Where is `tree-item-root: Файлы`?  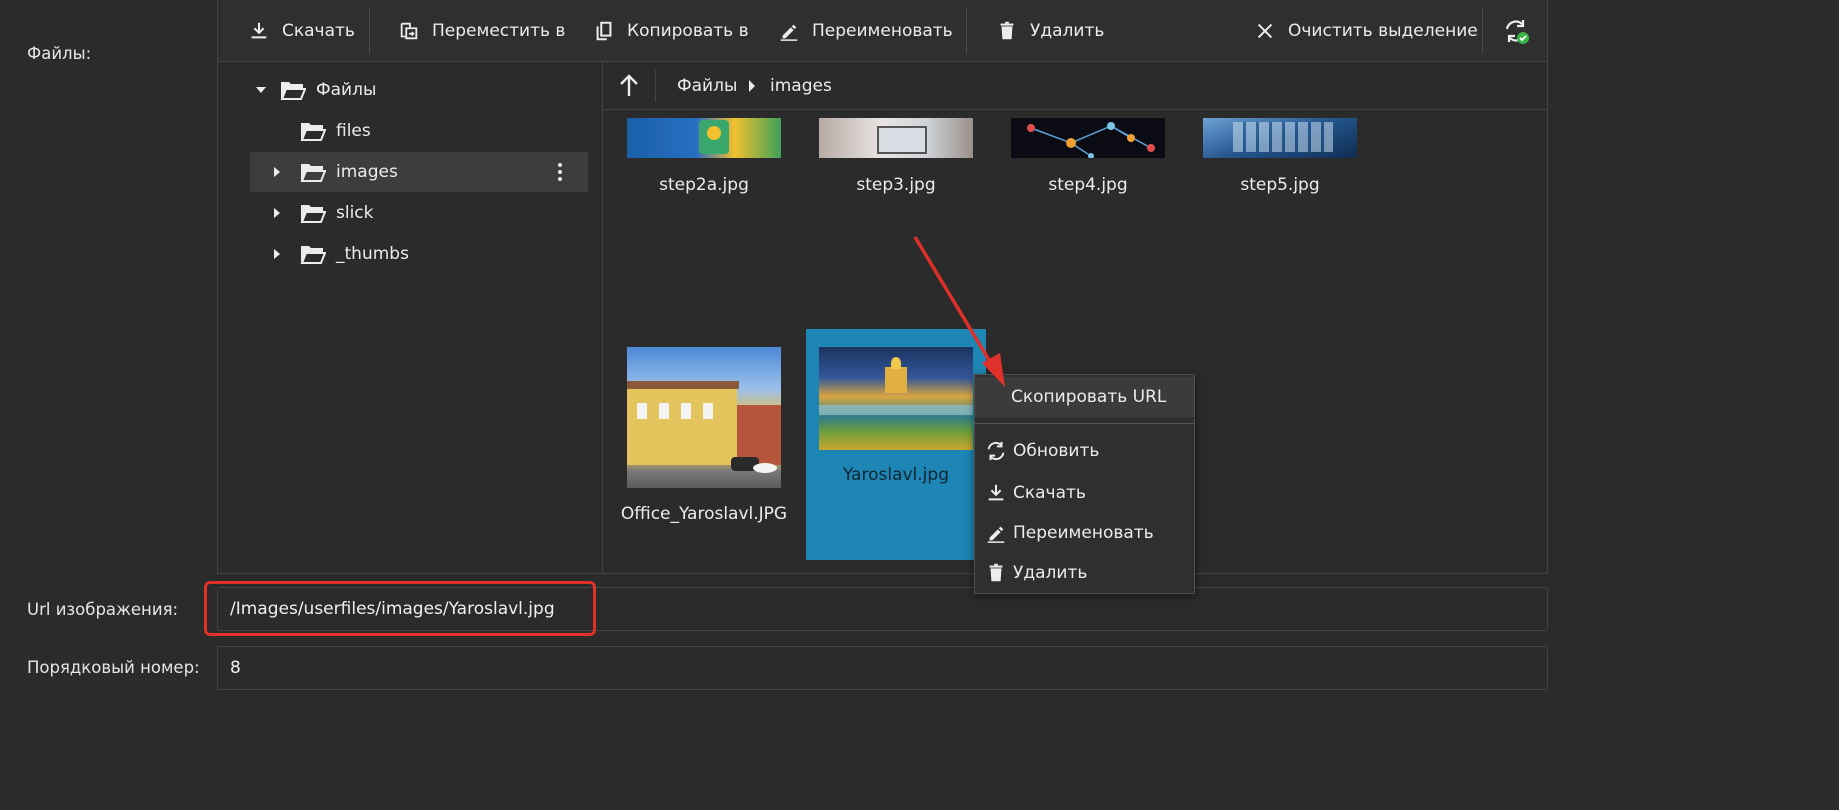
tree-item-root: Файлы is located at coordinates (419, 90).